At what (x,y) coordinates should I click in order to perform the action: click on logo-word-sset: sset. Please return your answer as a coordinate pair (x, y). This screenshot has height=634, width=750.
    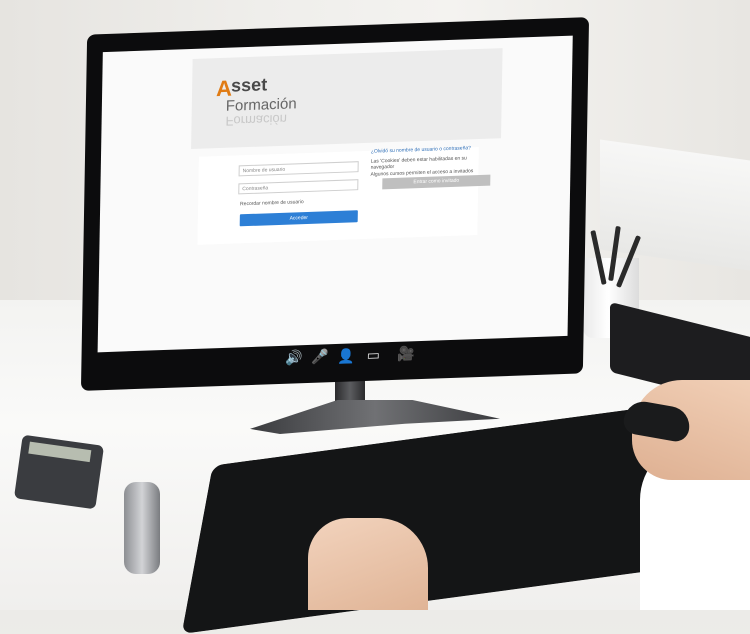
    Looking at the image, I should click on (249, 85).